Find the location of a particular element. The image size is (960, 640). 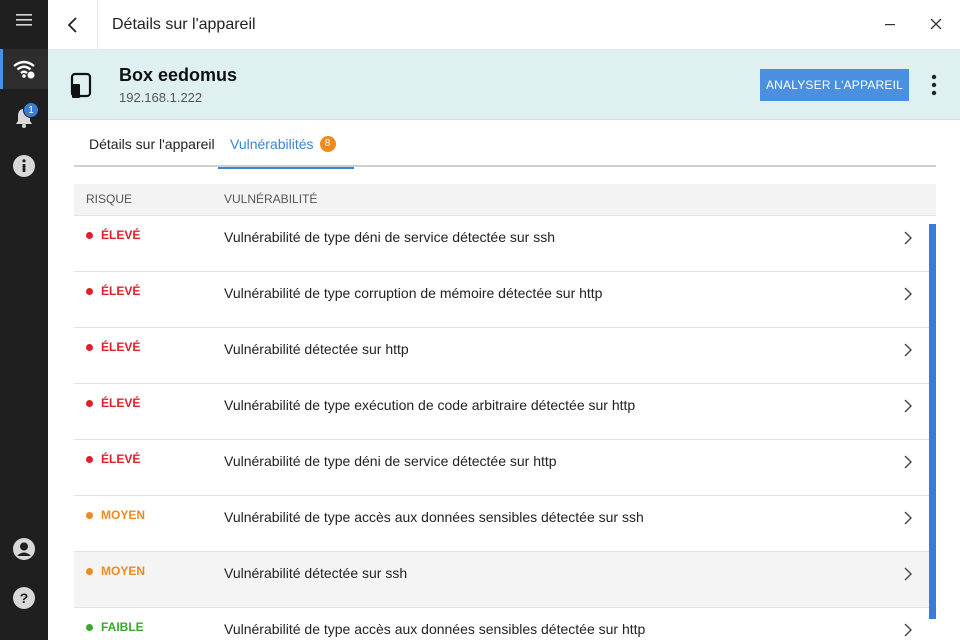

nav-account-button is located at coordinates (24, 549).